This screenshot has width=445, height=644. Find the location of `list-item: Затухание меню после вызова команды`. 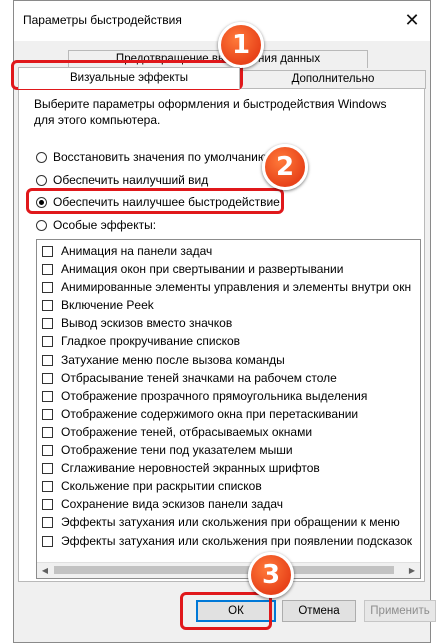

list-item: Затухание меню после вызова команды is located at coordinates (228, 360).